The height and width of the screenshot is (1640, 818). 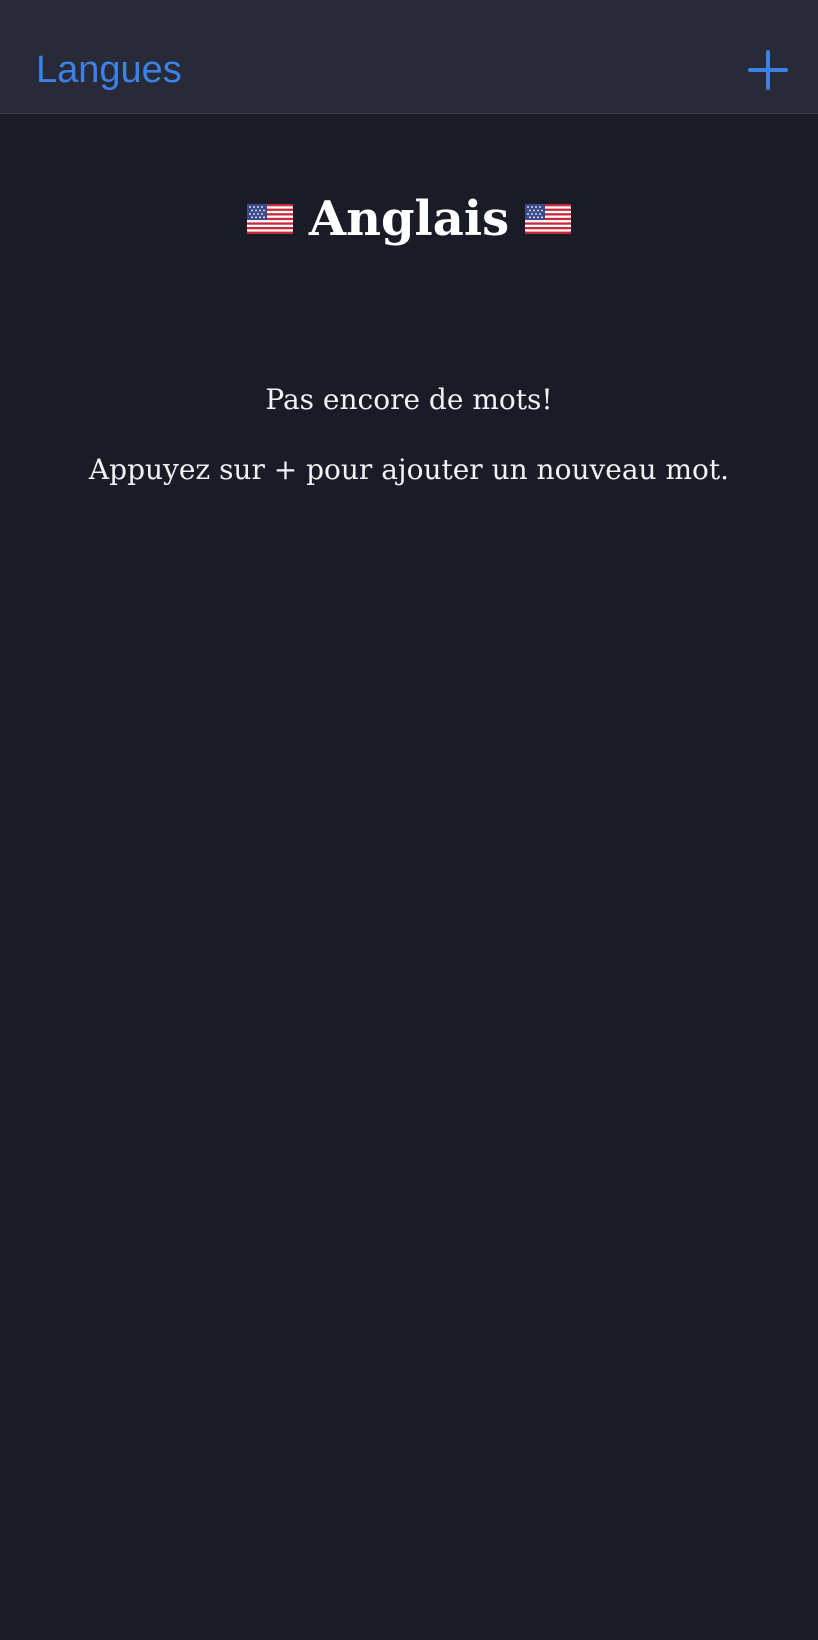 I want to click on page-title: Anglais, so click(x=409, y=219).